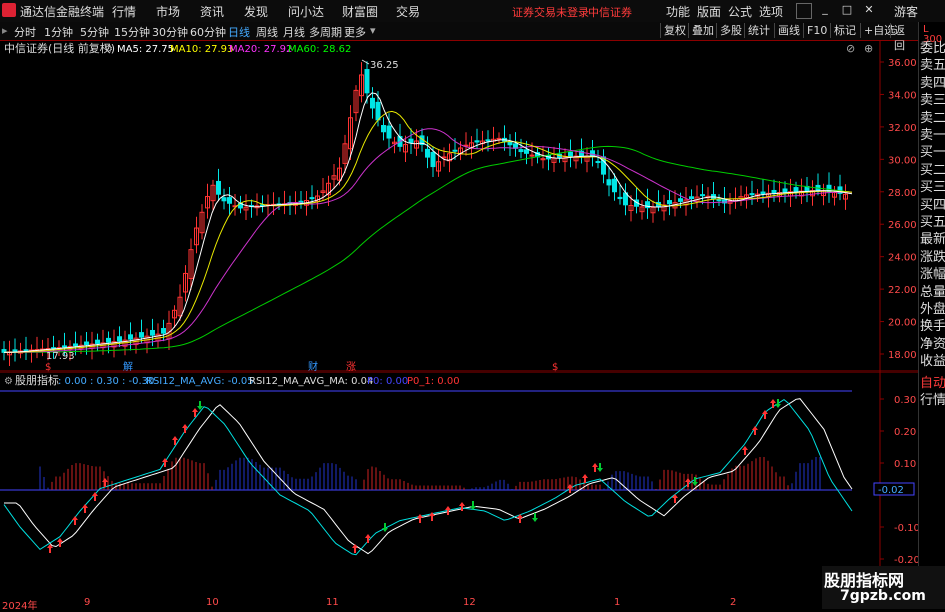 The height and width of the screenshot is (612, 945). I want to click on tab-30min: 30分钟, so click(170, 32).